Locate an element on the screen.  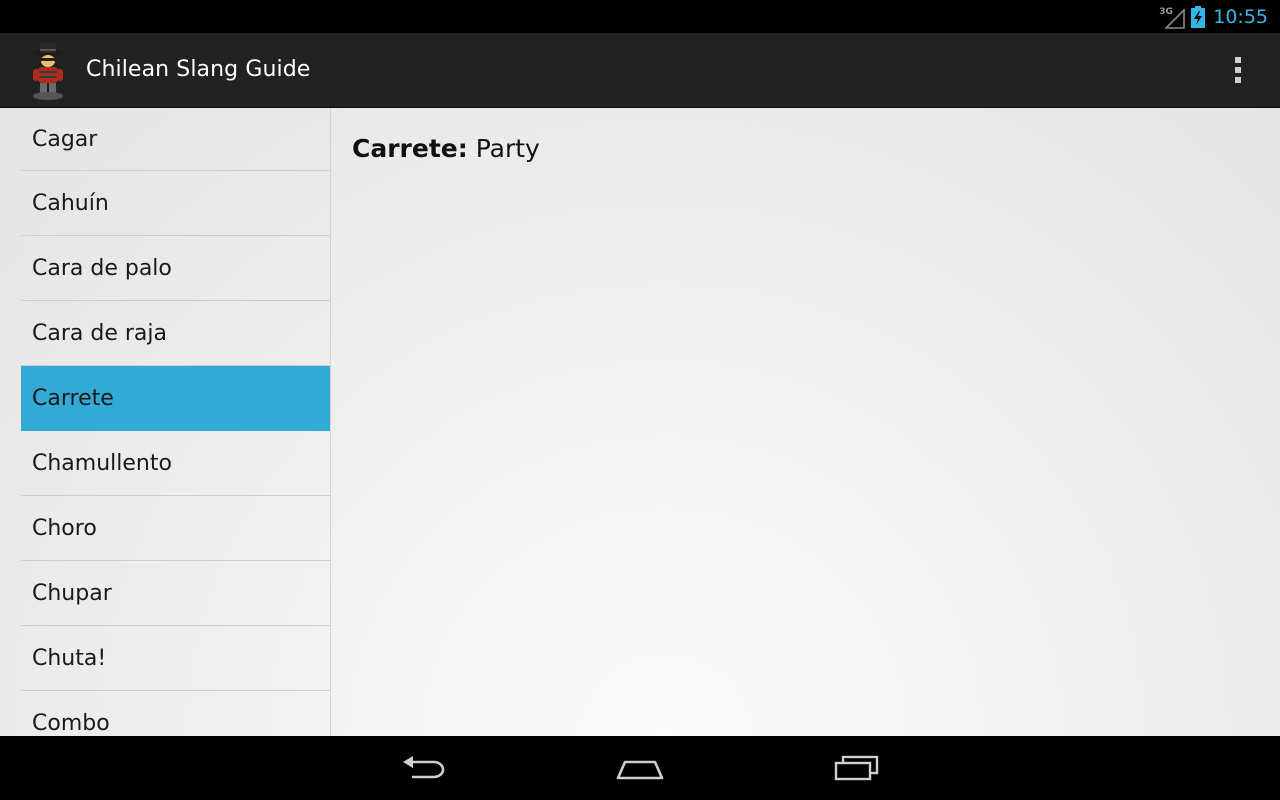
list-item: Chupar is located at coordinates (175, 593).